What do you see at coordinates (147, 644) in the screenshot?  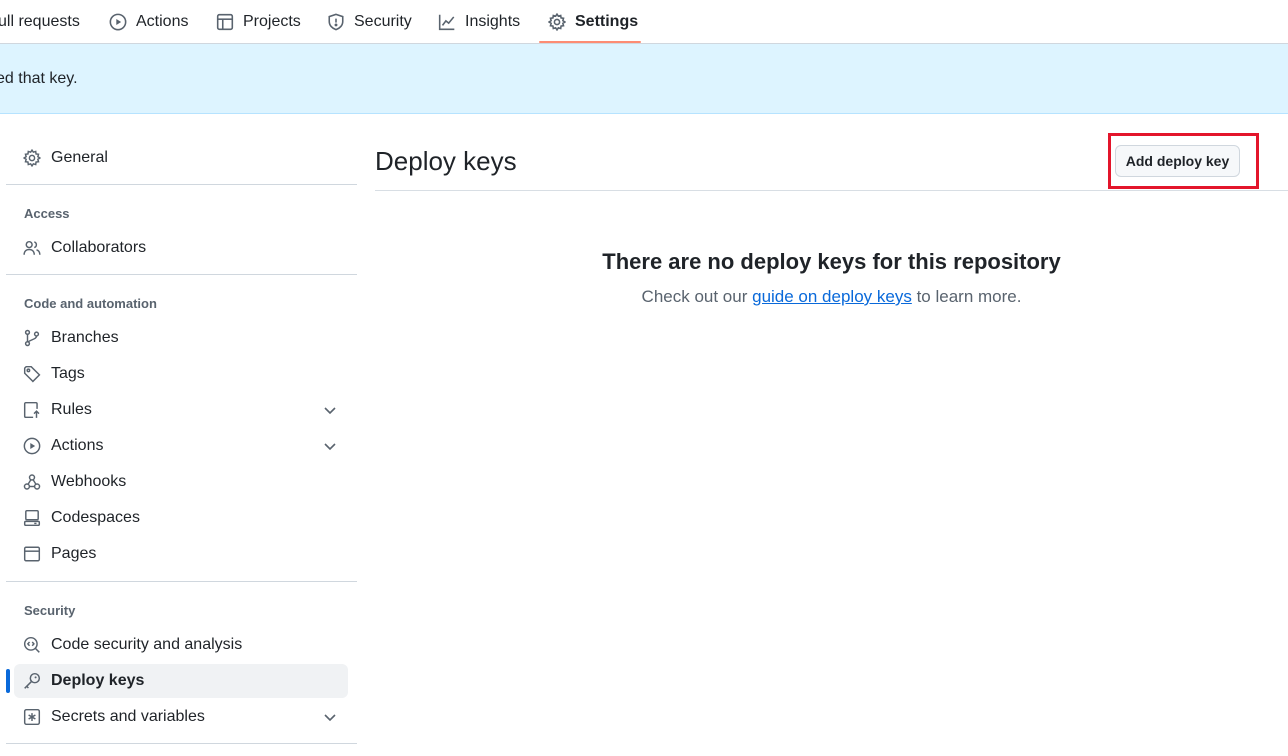 I see `sidebar-item-label: Code security and analysis` at bounding box center [147, 644].